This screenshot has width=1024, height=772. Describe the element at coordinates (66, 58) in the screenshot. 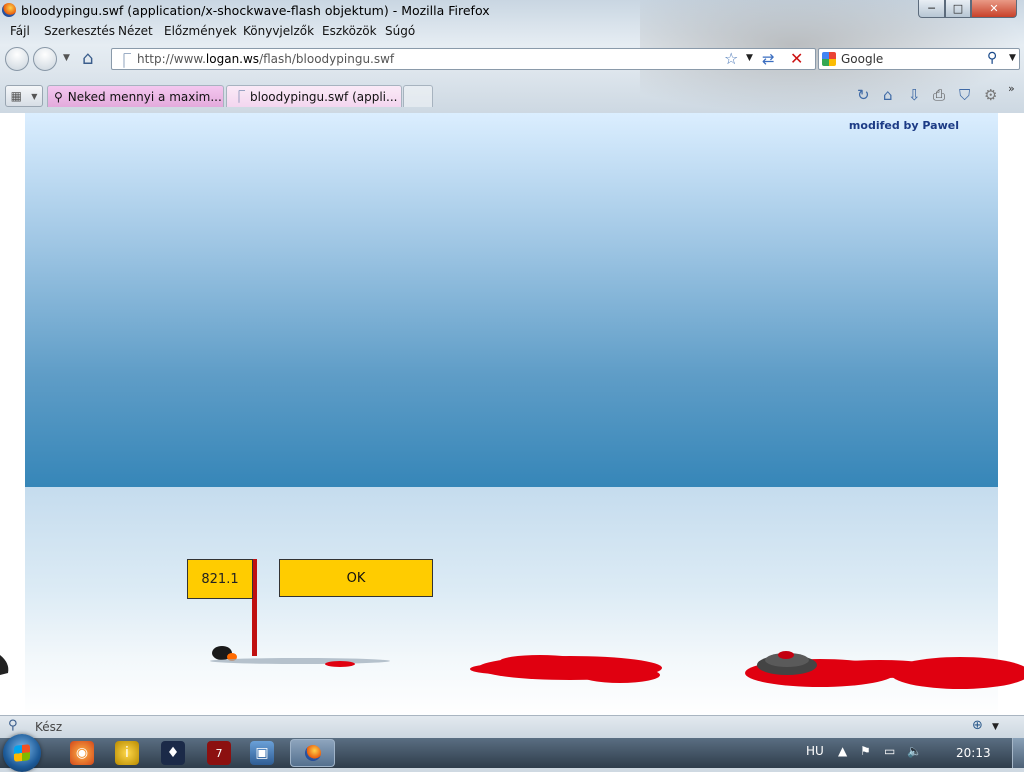

I see `history-dropdown-icon: ▼` at that location.